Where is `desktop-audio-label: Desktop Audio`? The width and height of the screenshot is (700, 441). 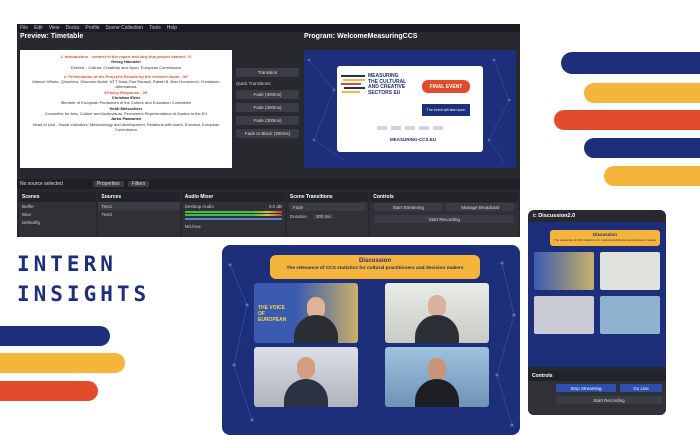 desktop-audio-label: Desktop Audio is located at coordinates (199, 206).